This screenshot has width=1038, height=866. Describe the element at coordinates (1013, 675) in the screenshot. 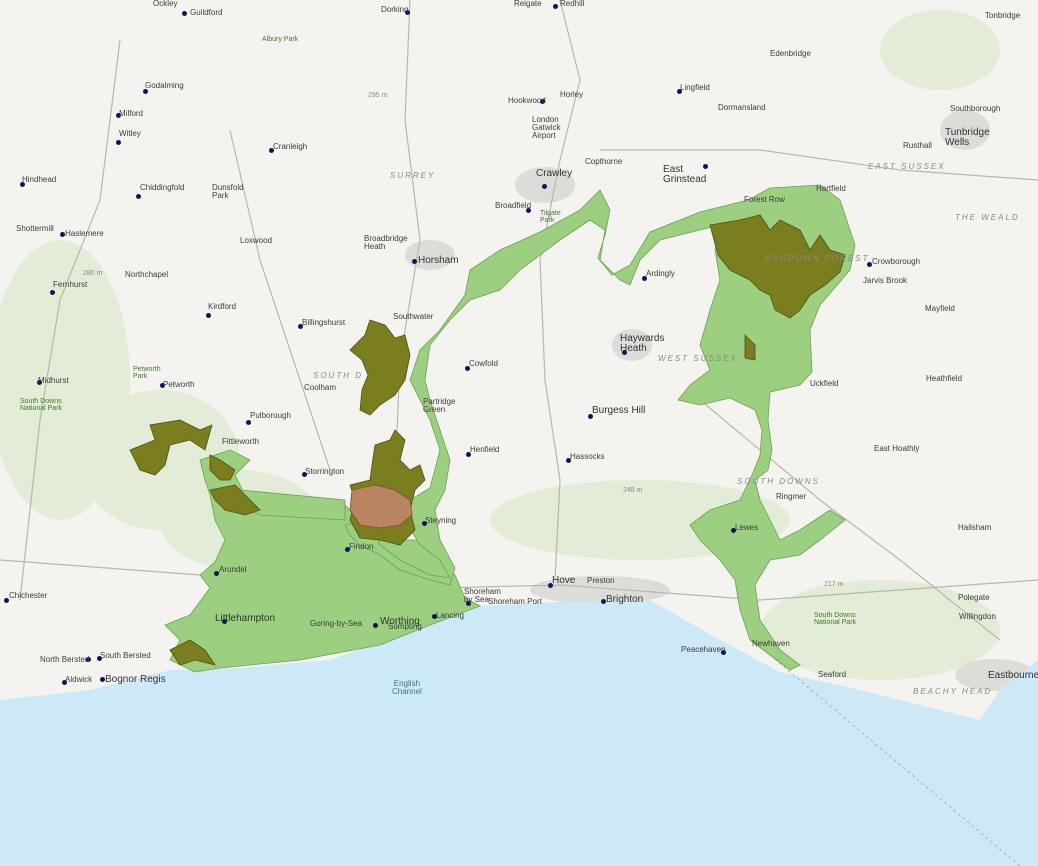

I see `map-label-eastbourne: Eastbourne` at that location.